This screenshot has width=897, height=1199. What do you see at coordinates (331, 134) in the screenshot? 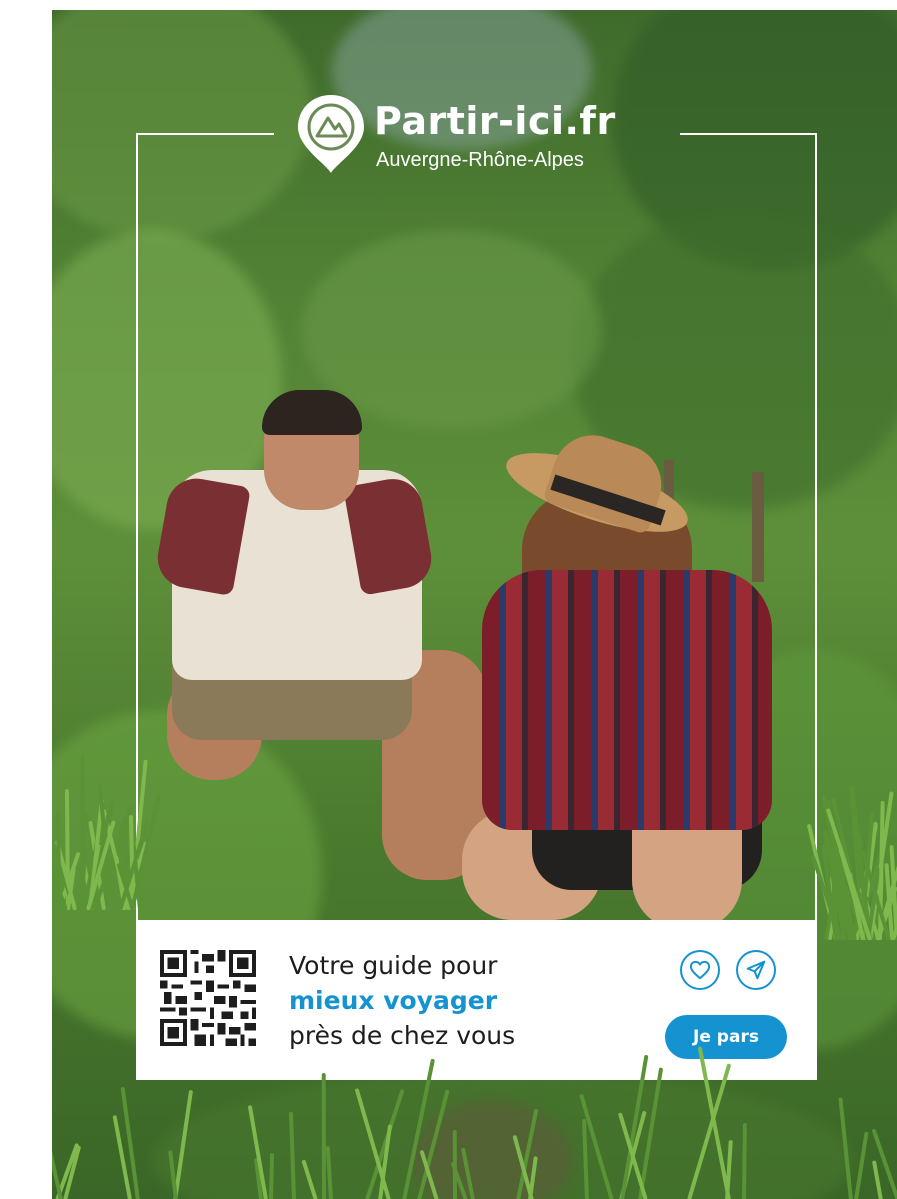
I see `map-pin-mountain-icon` at bounding box center [331, 134].